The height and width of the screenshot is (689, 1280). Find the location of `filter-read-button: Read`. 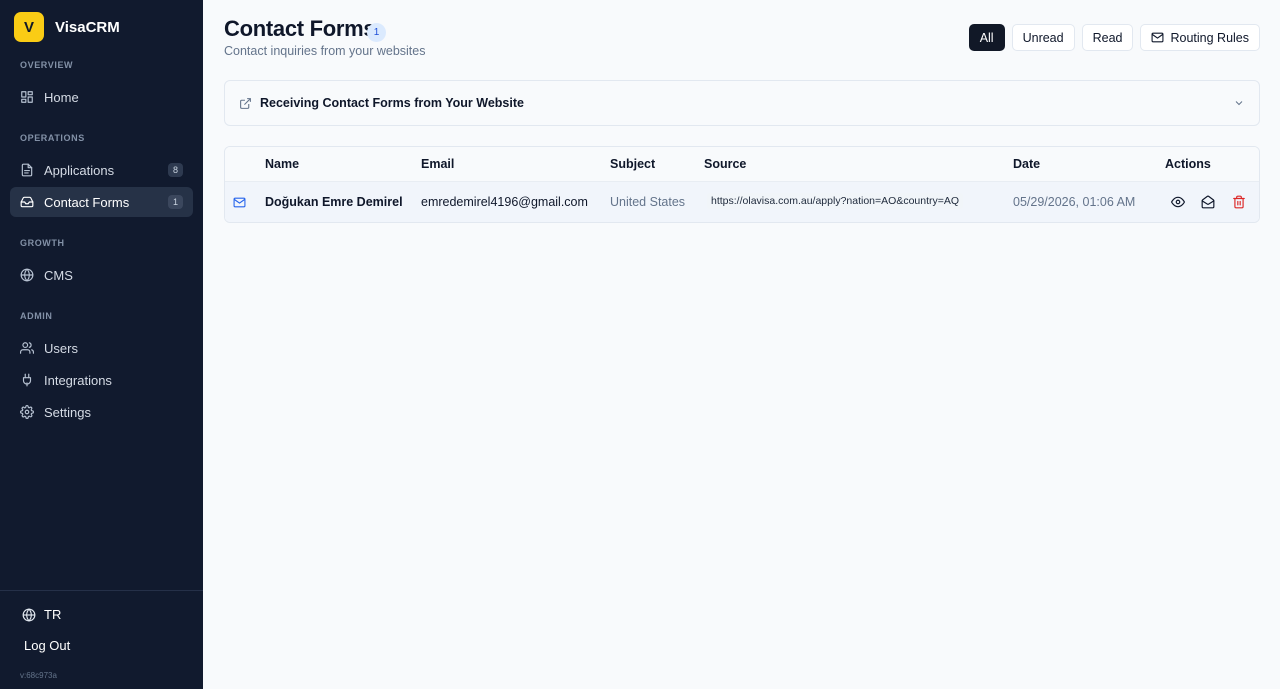

filter-read-button: Read is located at coordinates (1107, 37).